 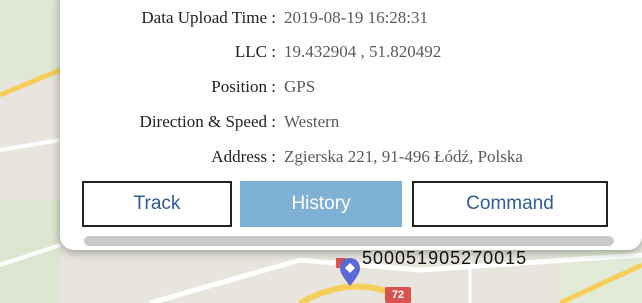 I want to click on track-button: Track, so click(x=157, y=204).